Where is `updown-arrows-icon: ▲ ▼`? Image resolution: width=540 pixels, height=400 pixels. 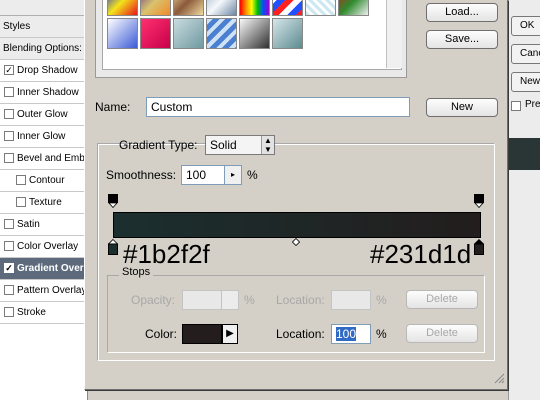 updown-arrows-icon: ▲ ▼ is located at coordinates (267, 145).